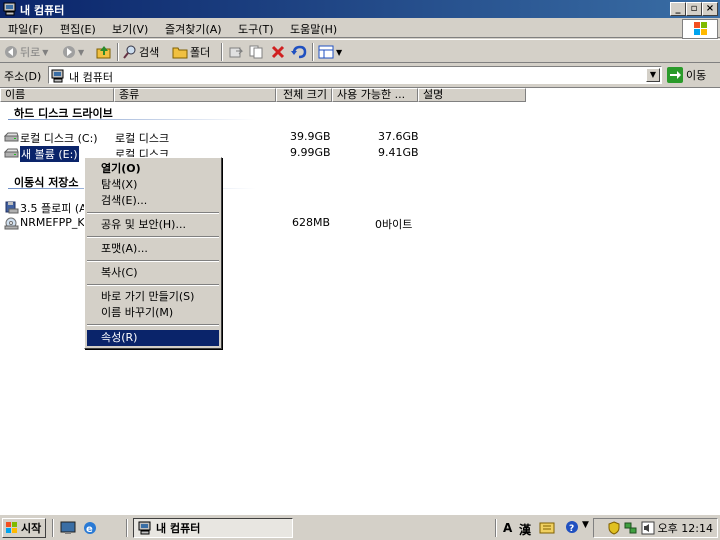  What do you see at coordinates (153, 273) in the screenshot?
I see `menu-item-copy: 복사(C)` at bounding box center [153, 273].